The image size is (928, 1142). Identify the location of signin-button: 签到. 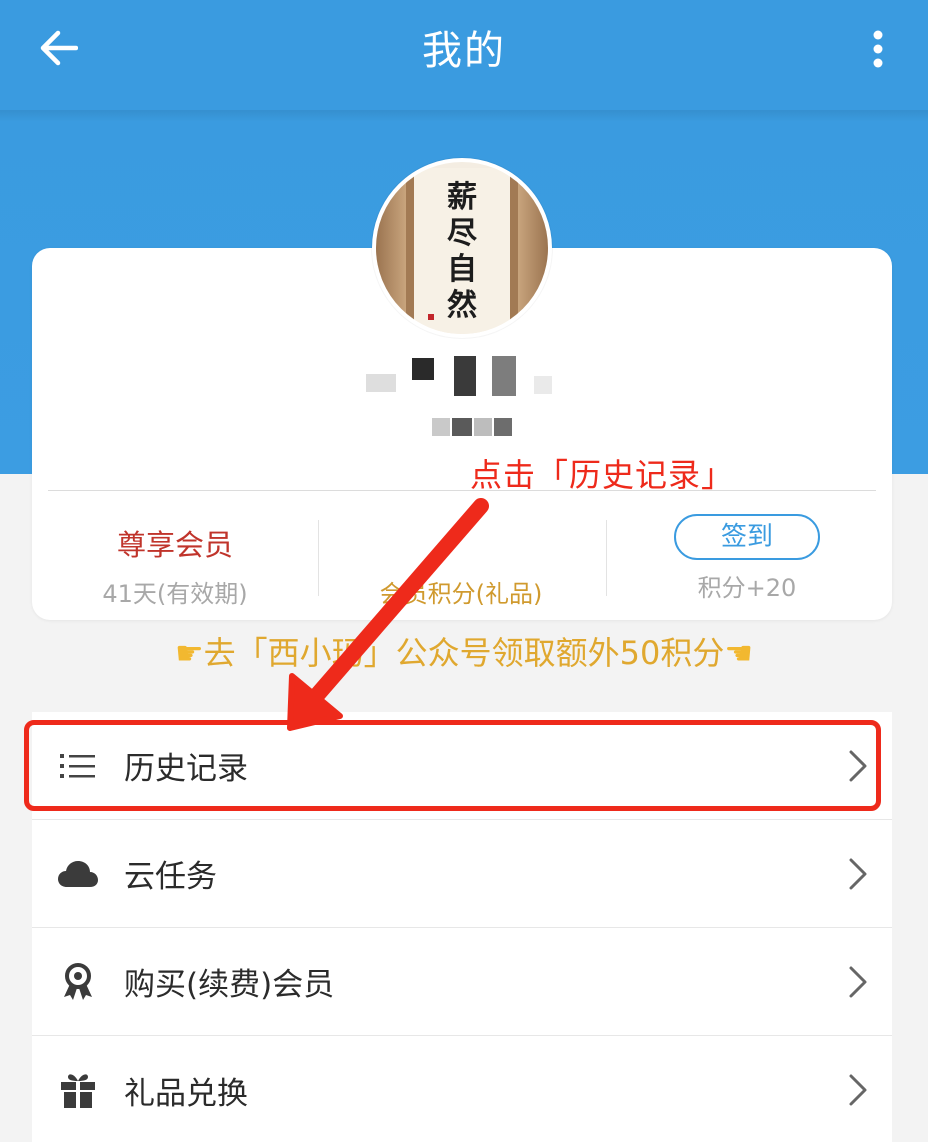
(747, 537).